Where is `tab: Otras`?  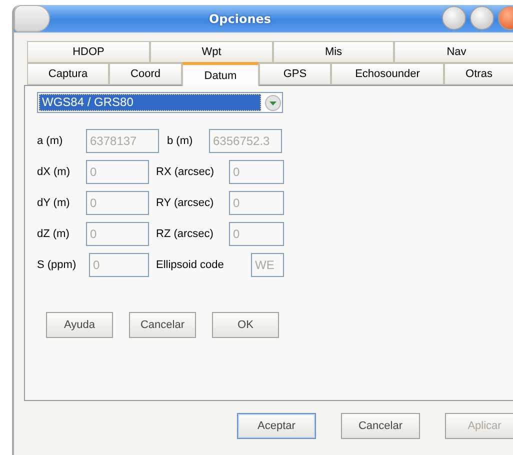 tab: Otras is located at coordinates (478, 74).